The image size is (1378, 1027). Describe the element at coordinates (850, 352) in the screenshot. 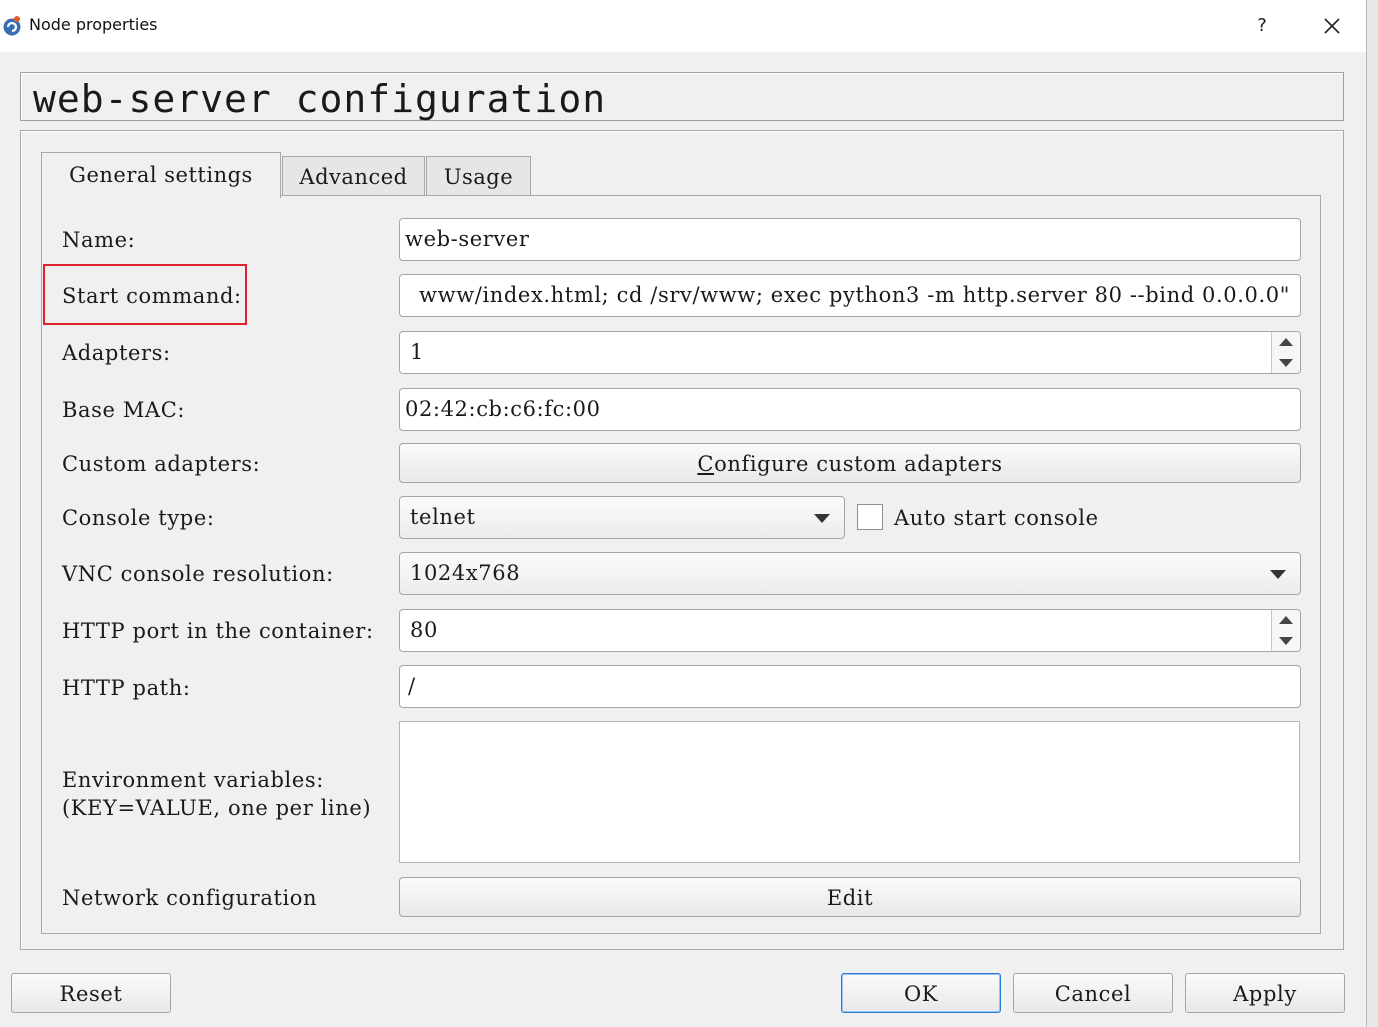

I see `adapters-spinbox: 1` at that location.